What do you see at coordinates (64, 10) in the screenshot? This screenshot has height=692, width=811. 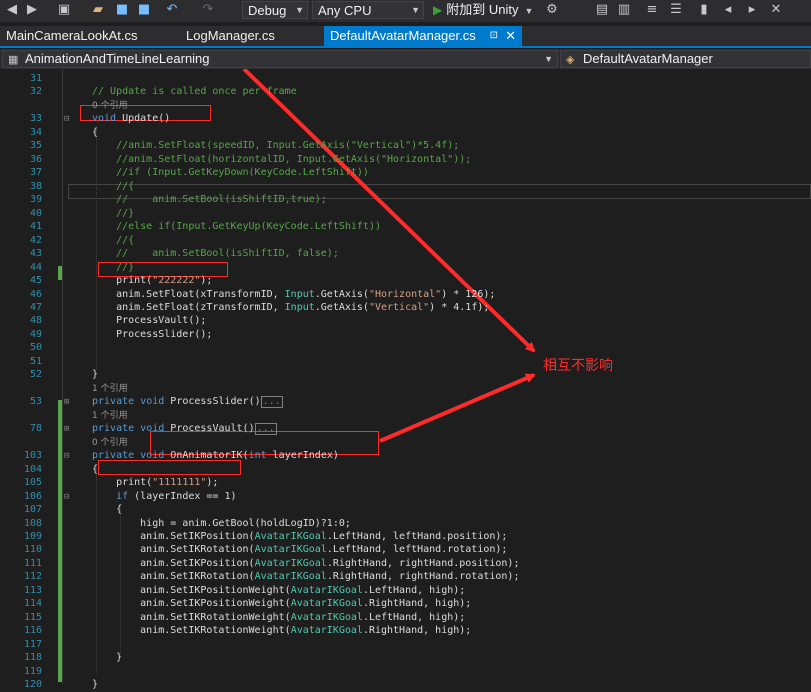 I see `new-project-icon: ▣` at bounding box center [64, 10].